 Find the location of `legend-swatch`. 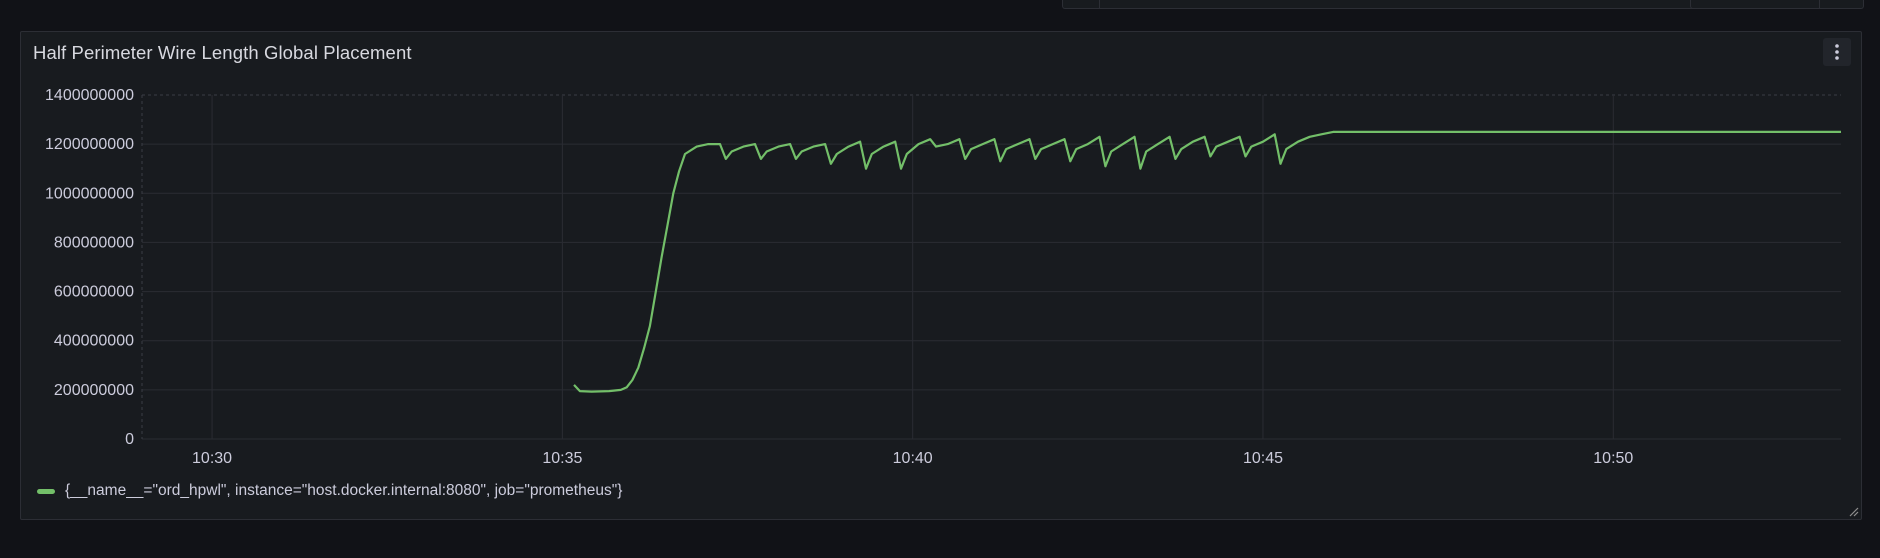

legend-swatch is located at coordinates (46, 491).